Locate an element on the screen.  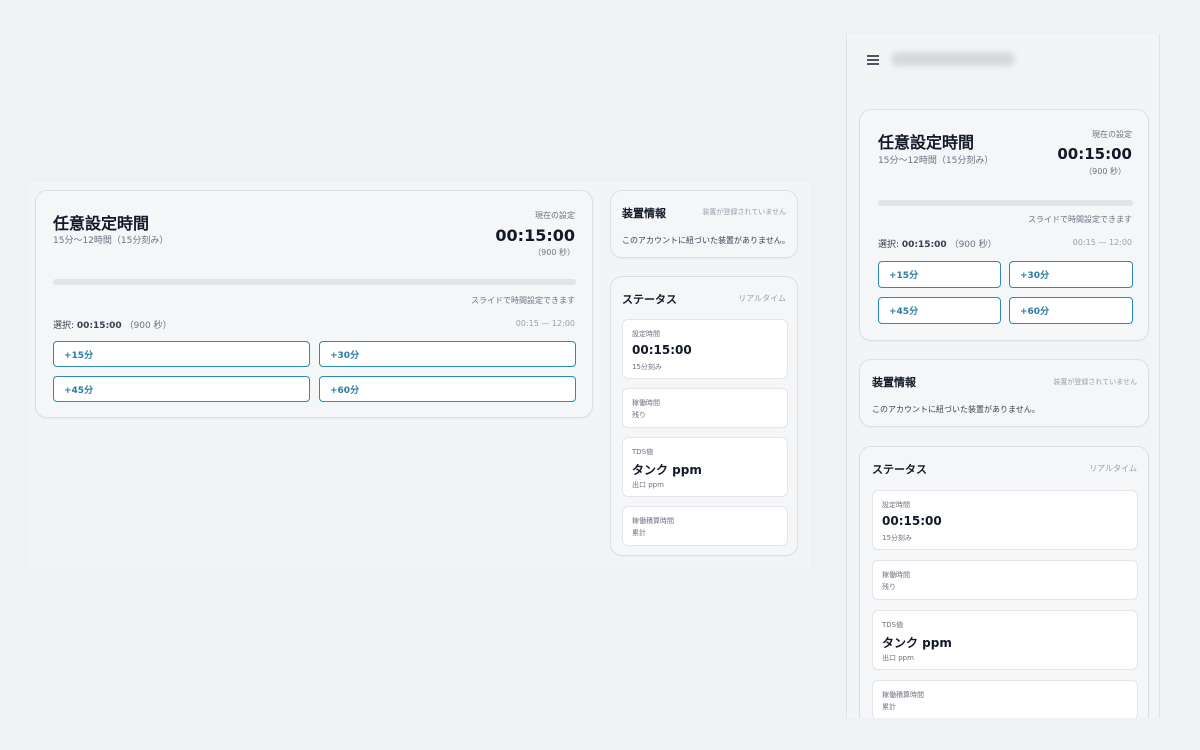
blurred-app-title is located at coordinates (953, 59).